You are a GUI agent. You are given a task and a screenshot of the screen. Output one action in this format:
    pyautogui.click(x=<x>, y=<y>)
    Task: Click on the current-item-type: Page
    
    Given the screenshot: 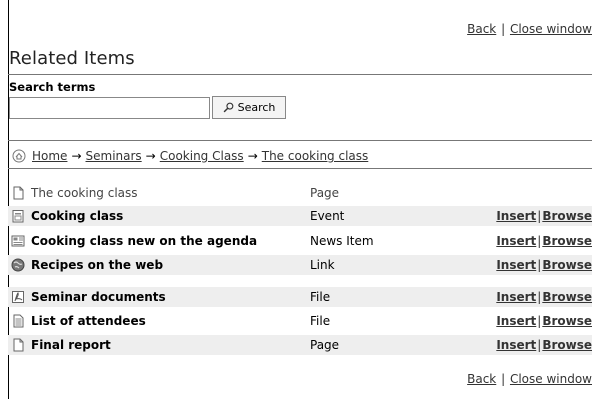 What is the action you would take?
    pyautogui.click(x=325, y=193)
    